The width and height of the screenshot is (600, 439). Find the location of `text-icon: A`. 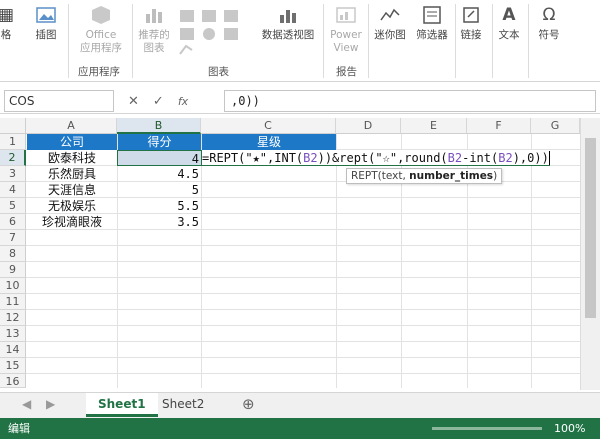

text-icon: A is located at coordinates (509, 14).